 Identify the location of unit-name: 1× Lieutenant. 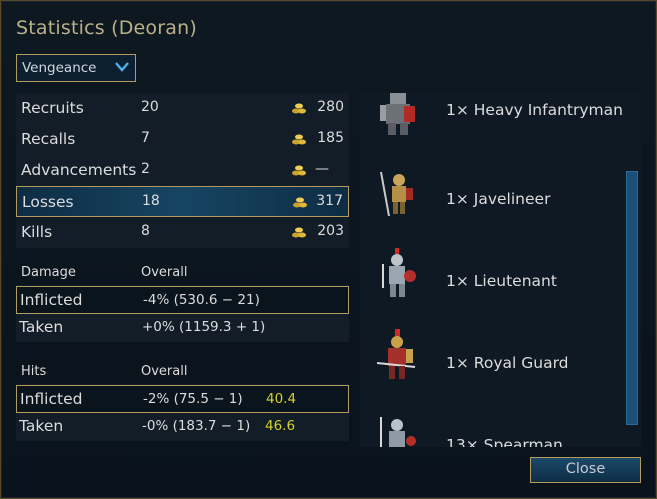
(501, 281).